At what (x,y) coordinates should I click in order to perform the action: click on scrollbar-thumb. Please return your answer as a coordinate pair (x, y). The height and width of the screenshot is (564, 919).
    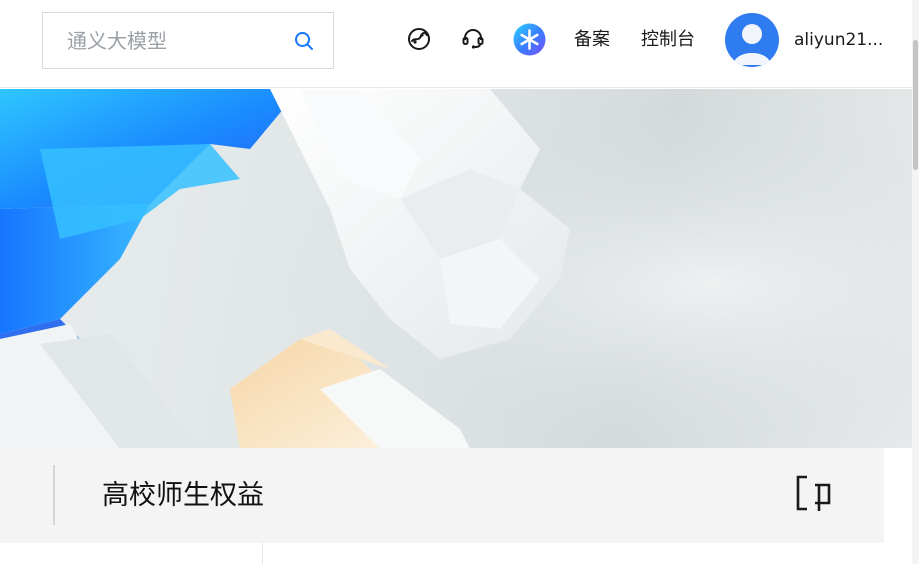
    Looking at the image, I should click on (915, 105).